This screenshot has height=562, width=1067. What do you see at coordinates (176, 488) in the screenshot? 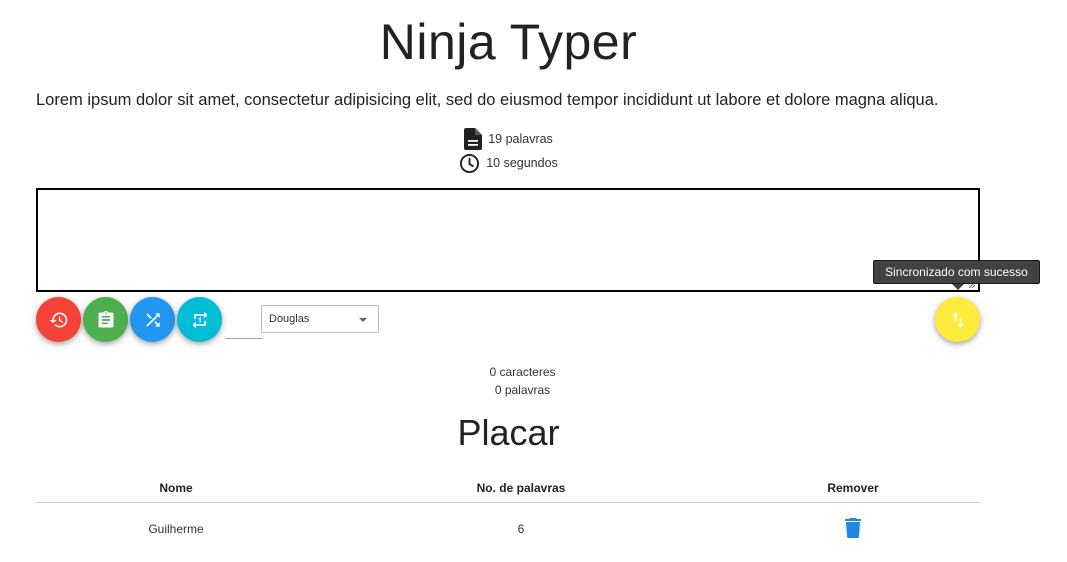
I see `column-header-name: Nome` at bounding box center [176, 488].